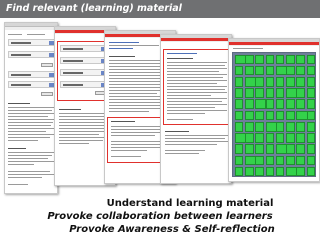 The width and height of the screenshot is (320, 240). Describe the element at coordinates (31, 108) in the screenshot. I see `screenshot-search-panel` at that location.